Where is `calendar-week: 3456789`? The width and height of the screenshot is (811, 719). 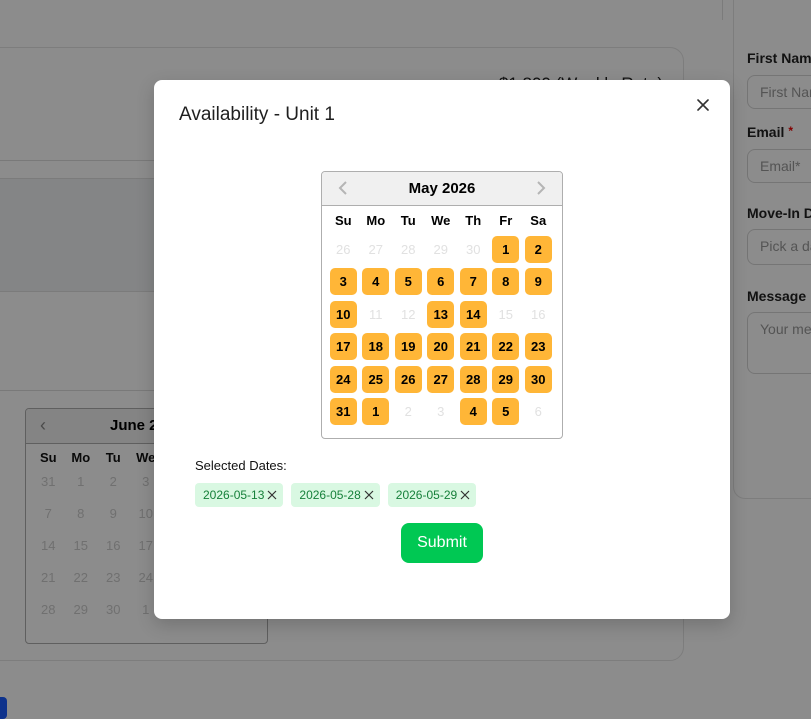
calendar-week: 3456789 is located at coordinates (444, 282).